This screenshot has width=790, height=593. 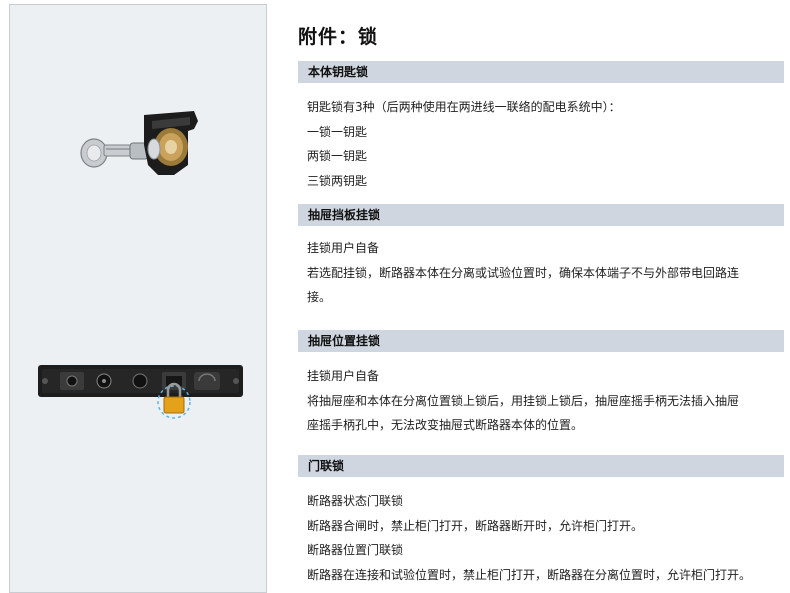 What do you see at coordinates (541, 341) in the screenshot?
I see `section-header-drawer-position-padlock: 抽屉位置挂锁` at bounding box center [541, 341].